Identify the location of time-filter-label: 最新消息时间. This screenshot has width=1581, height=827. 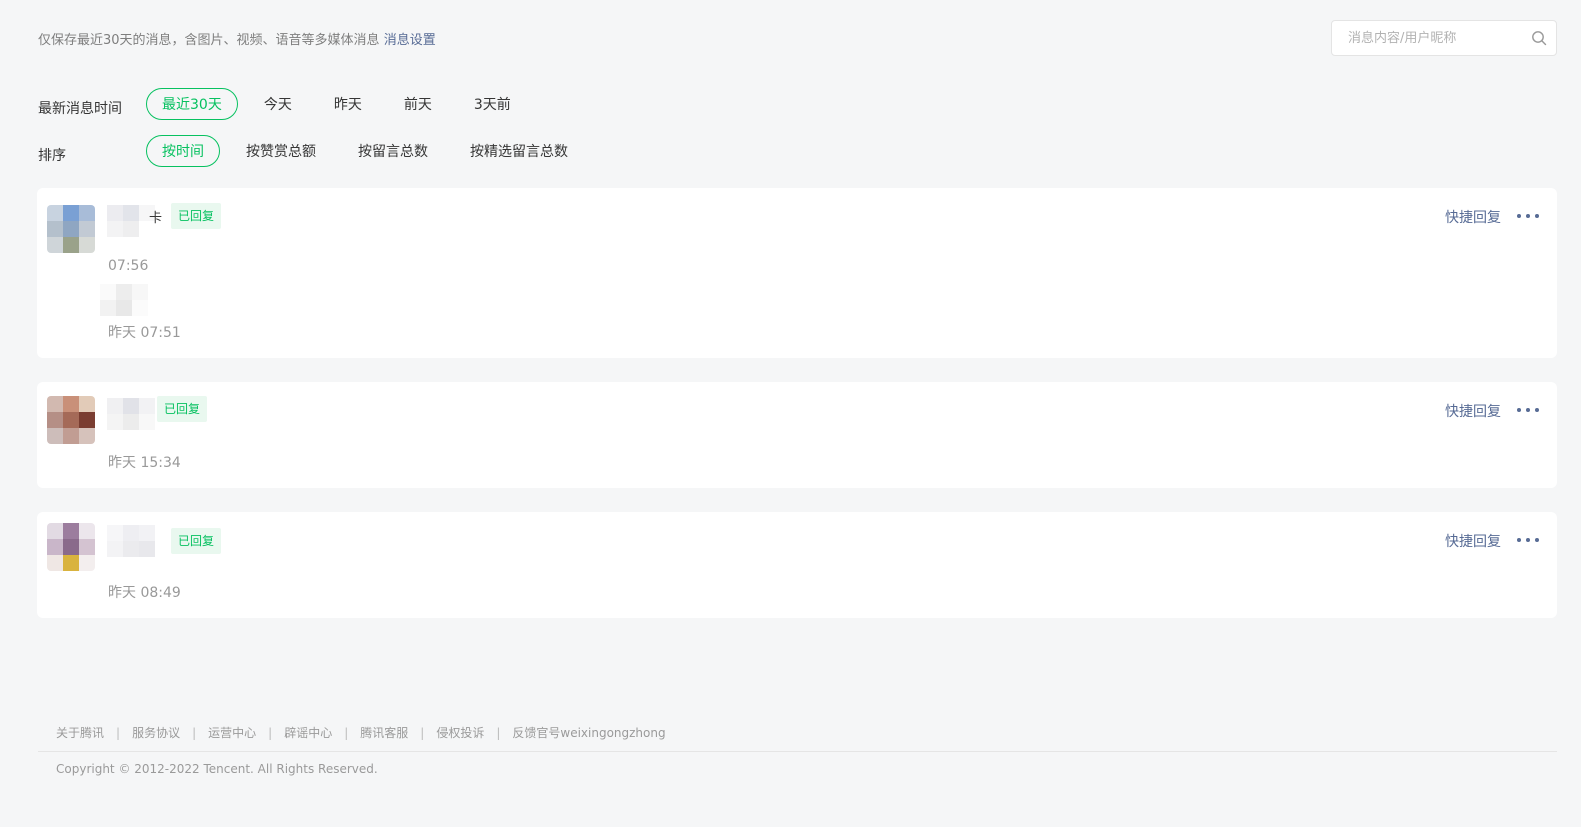
(80, 109).